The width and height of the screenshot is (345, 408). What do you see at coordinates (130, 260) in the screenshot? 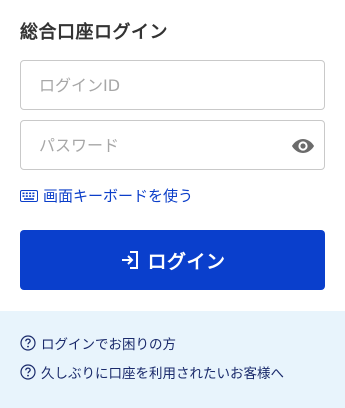
I see `login-enter-icon` at bounding box center [130, 260].